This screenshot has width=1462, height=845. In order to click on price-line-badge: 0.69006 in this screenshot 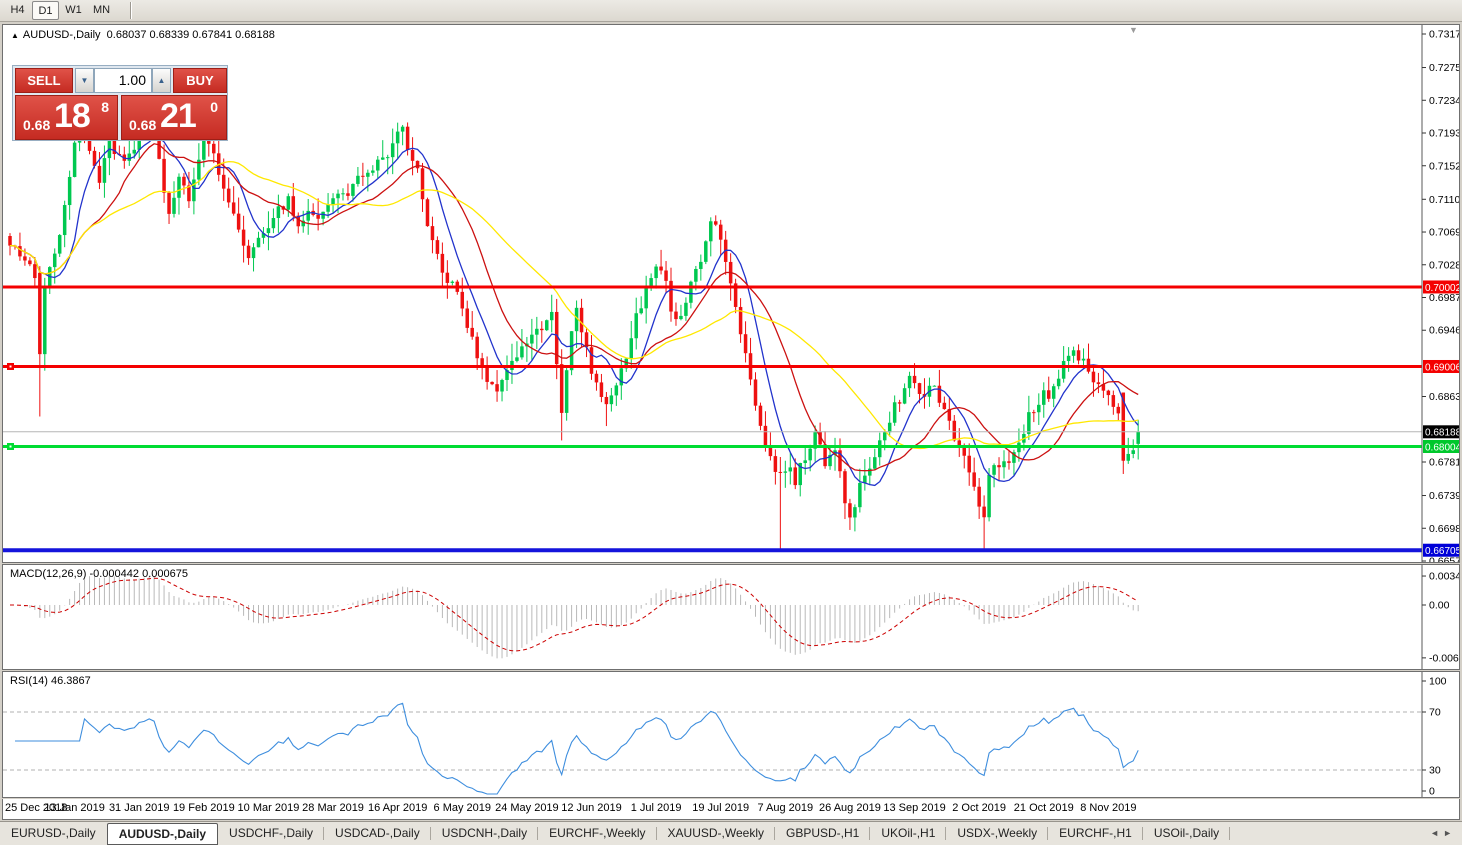, I will do `click(1442, 367)`.